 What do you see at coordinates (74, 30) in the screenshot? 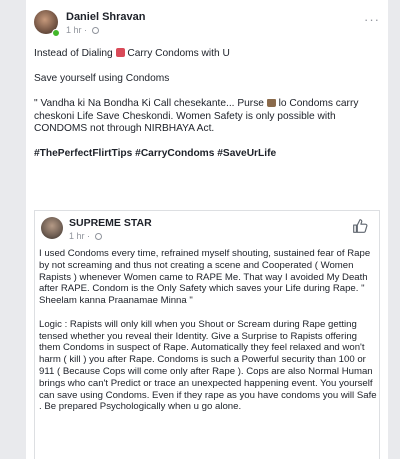
I see `post-time: 1 hr` at bounding box center [74, 30].